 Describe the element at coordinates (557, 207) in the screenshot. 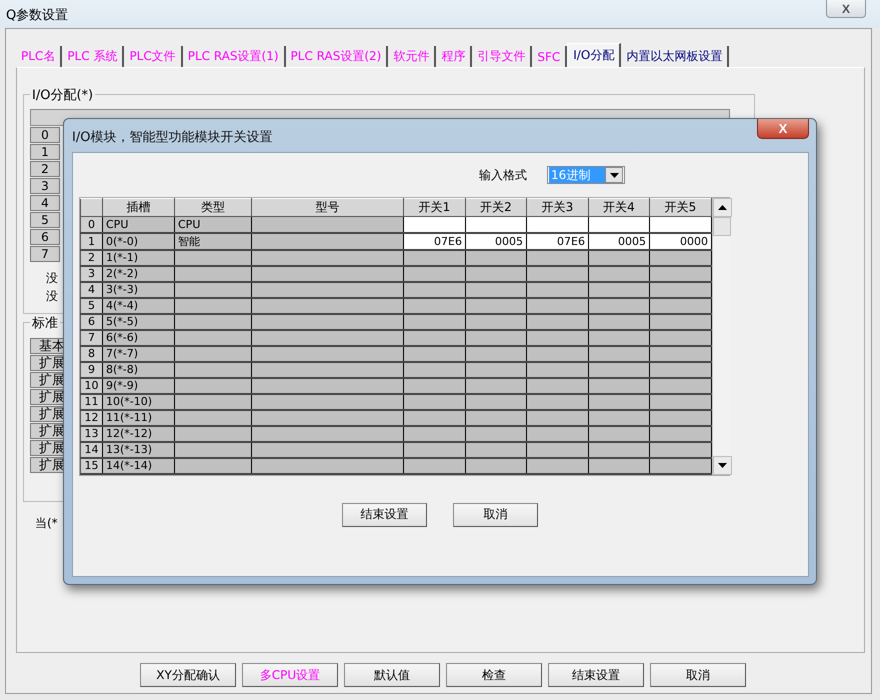

I see `column-header: 开关3` at that location.